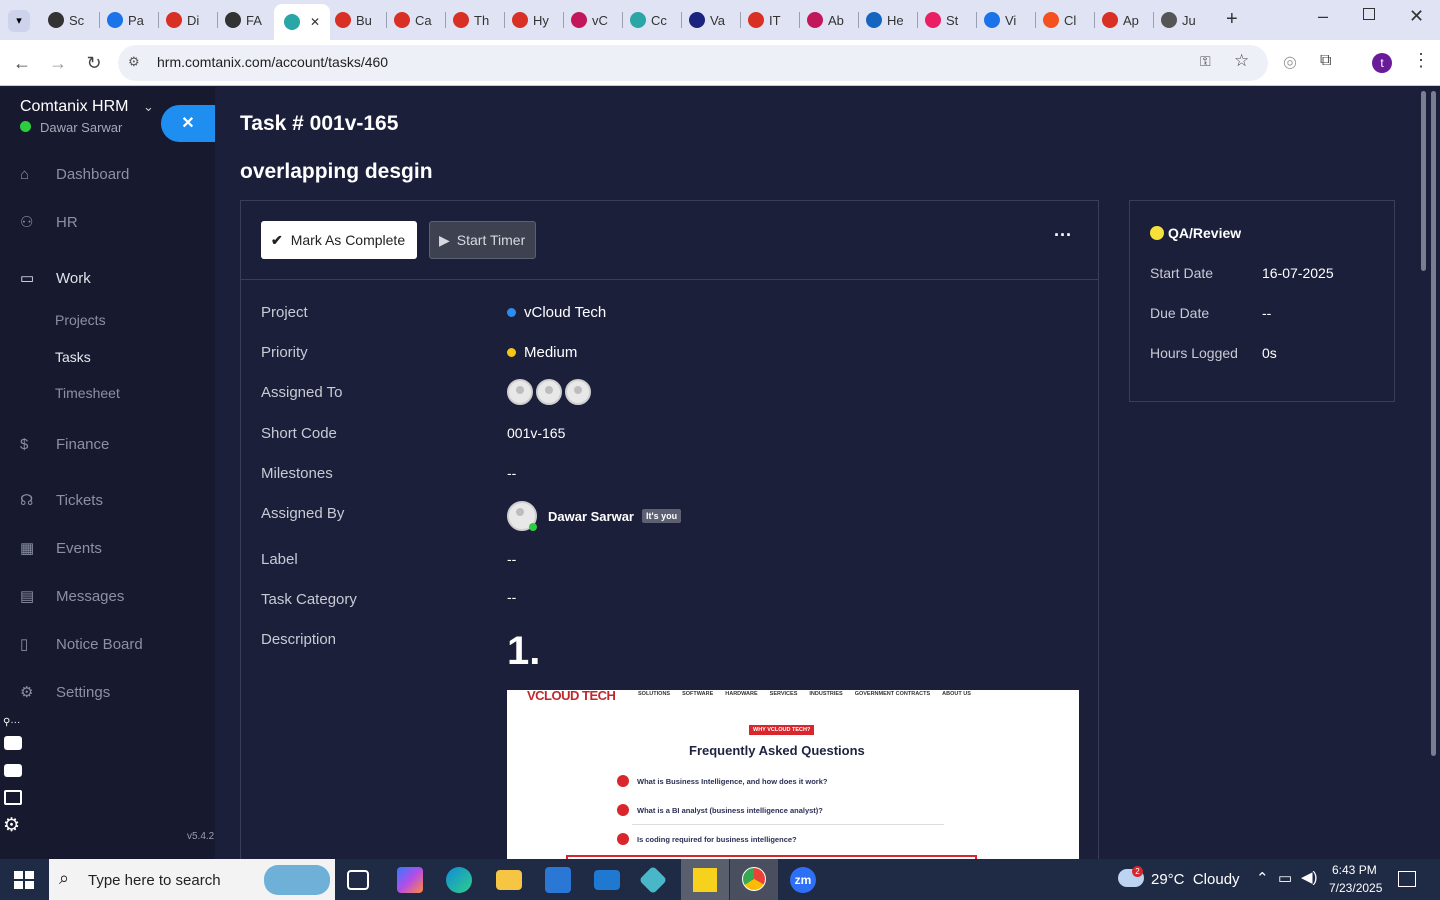  I want to click on app-icon, so click(653, 880).